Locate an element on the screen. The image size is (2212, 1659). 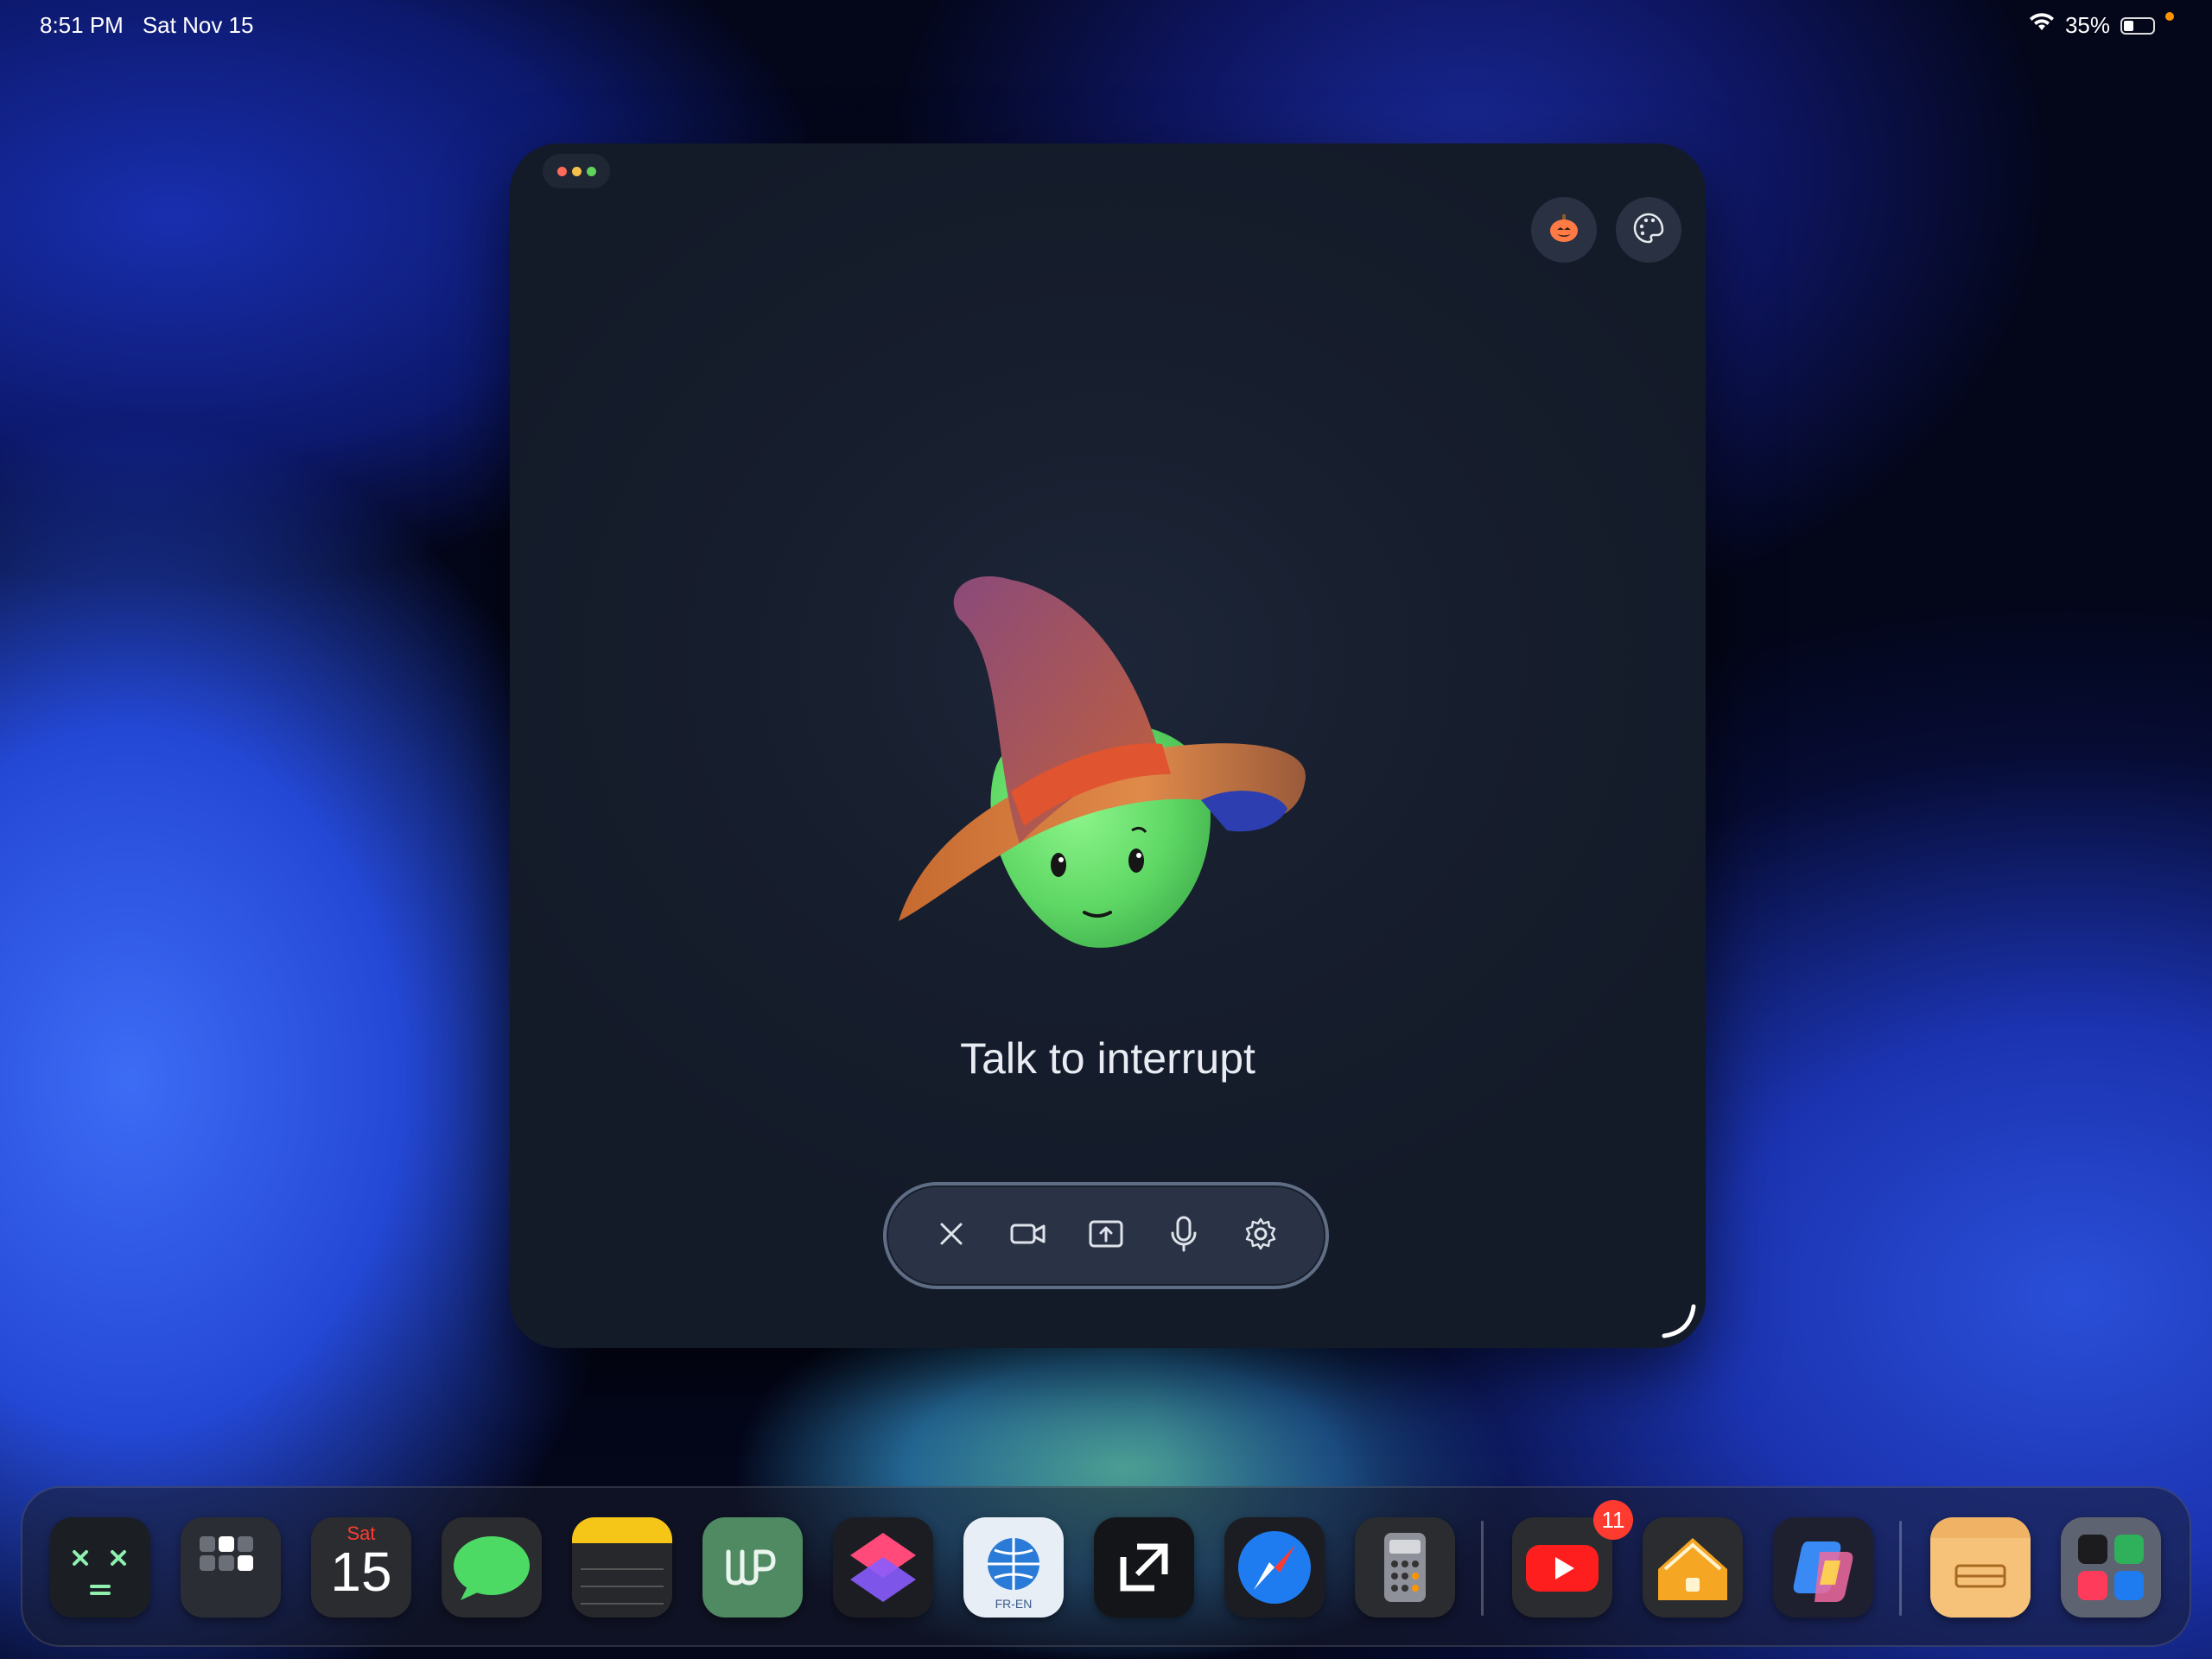
palette-icon is located at coordinates (1648, 231).